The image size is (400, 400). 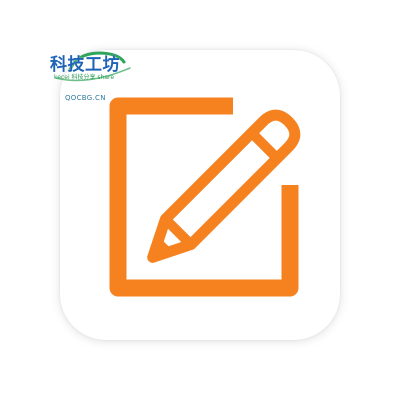 I want to click on site-watermark: 科技工坊 kecei 科技分享 share QOCBG.CN, so click(x=90, y=79).